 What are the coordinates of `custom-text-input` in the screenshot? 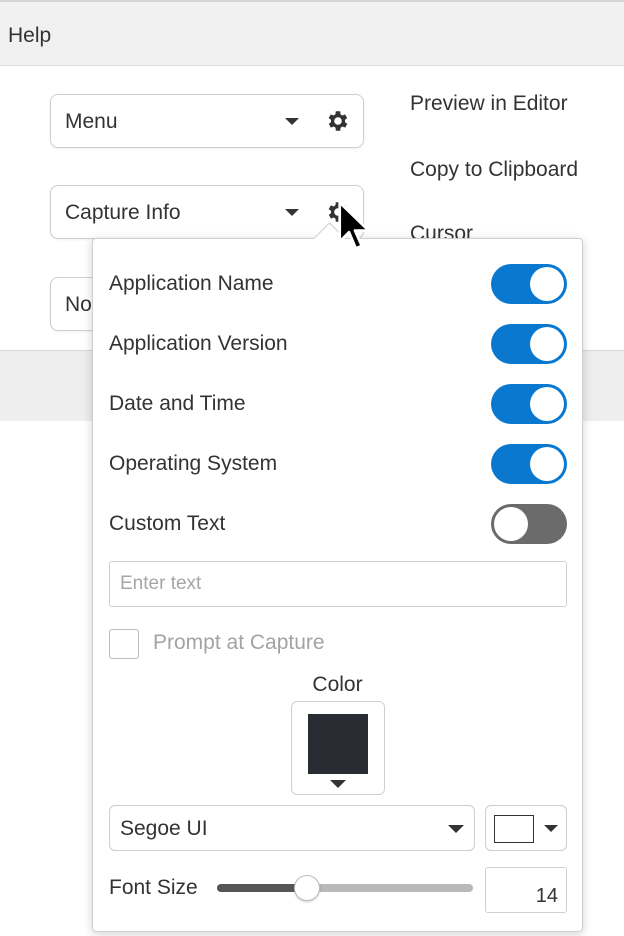 It's located at (338, 584).